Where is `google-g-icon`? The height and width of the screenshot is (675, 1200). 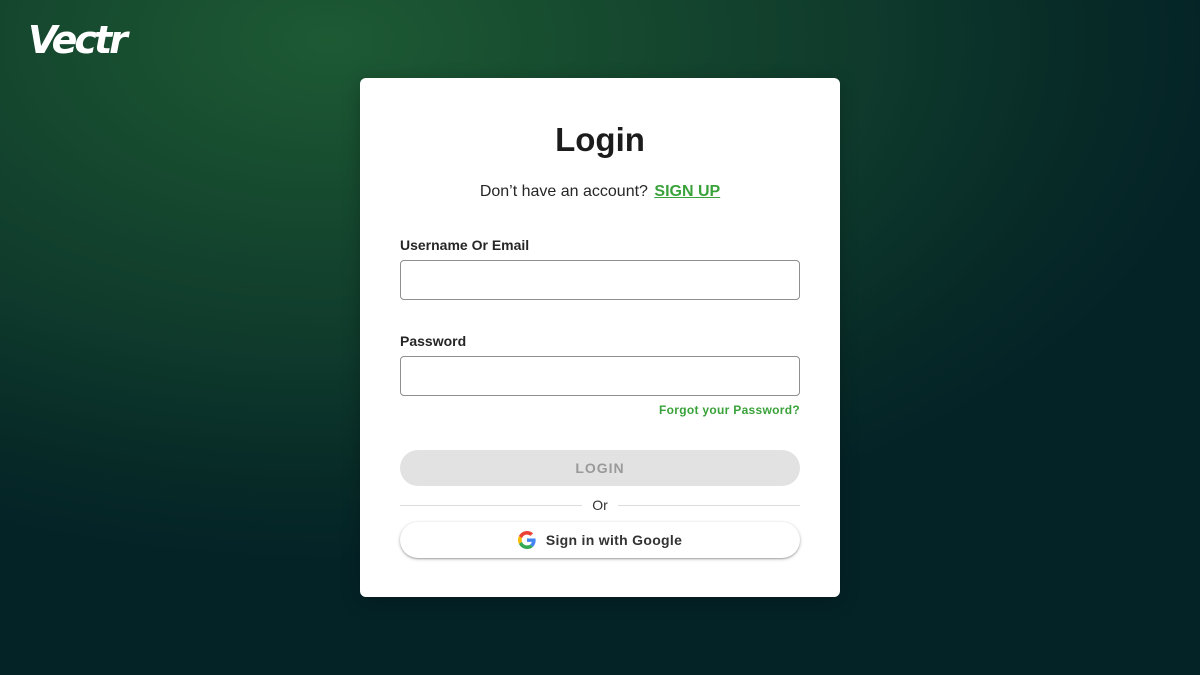
google-g-icon is located at coordinates (526, 540).